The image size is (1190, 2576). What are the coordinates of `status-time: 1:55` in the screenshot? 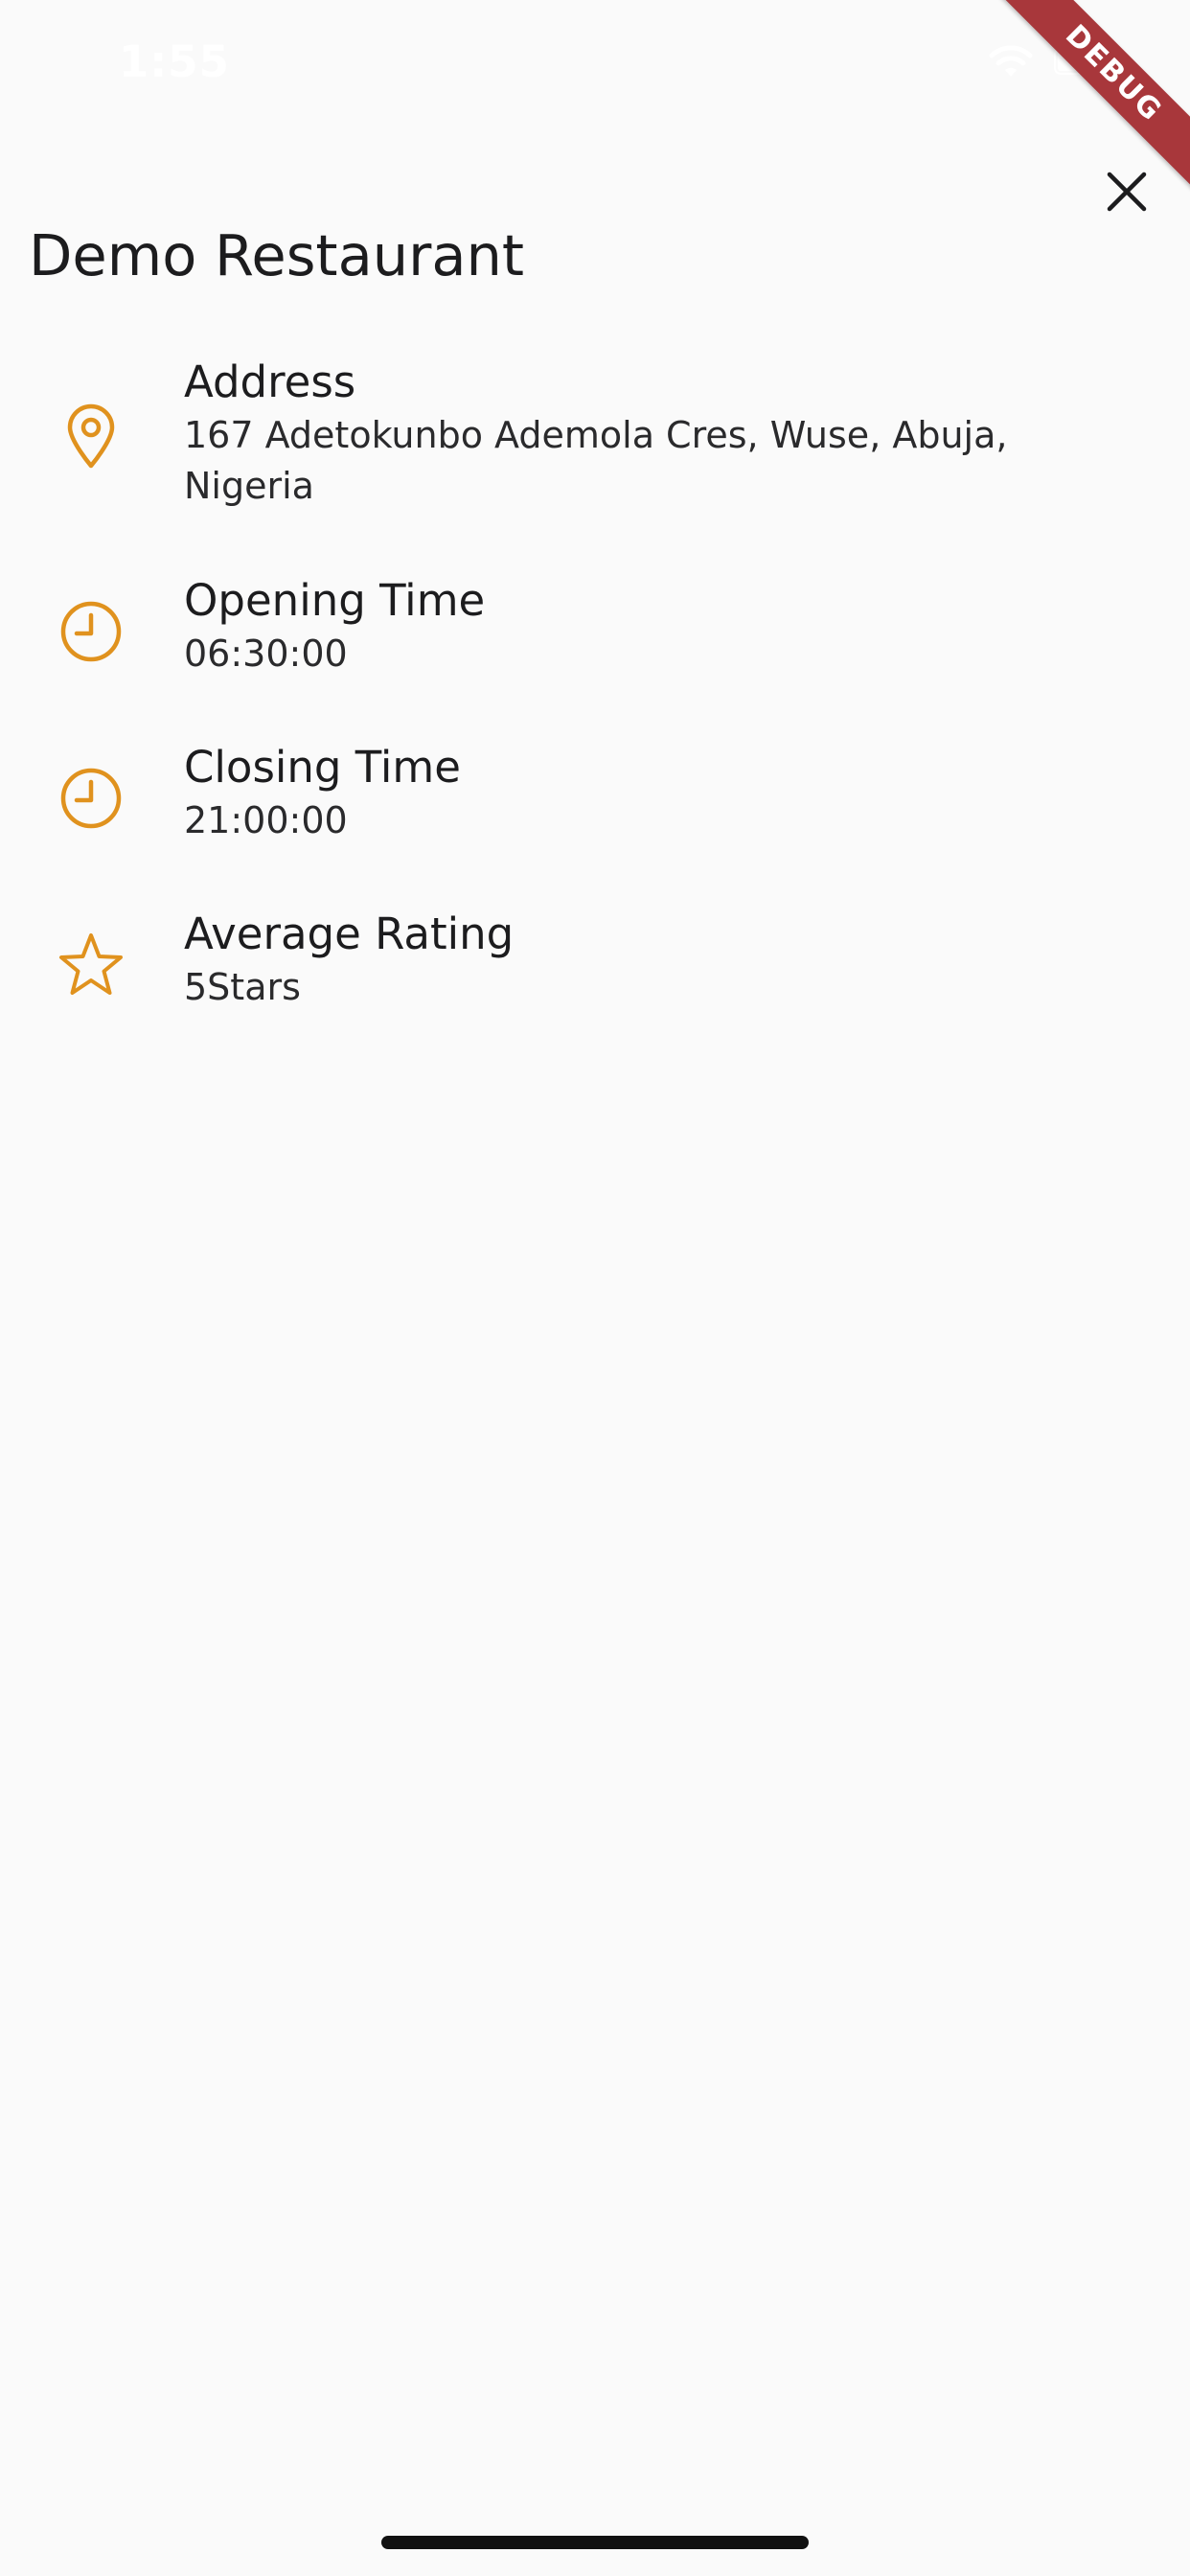 It's located at (175, 62).